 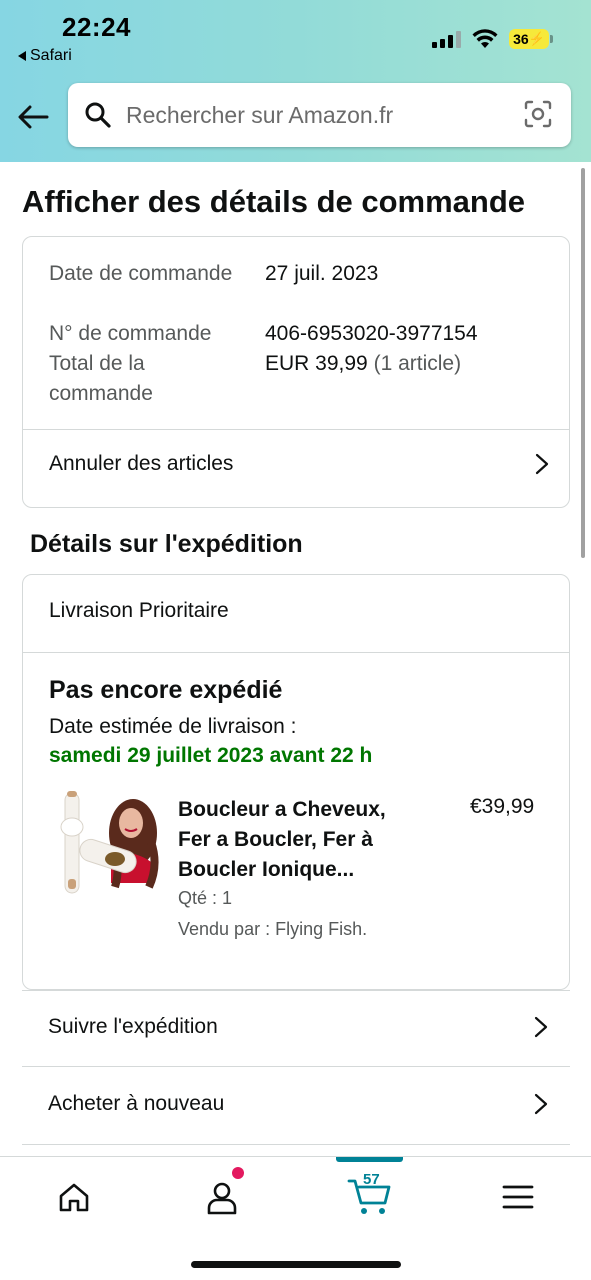 I want to click on order-total-amount: EUR 39,99, so click(x=316, y=363).